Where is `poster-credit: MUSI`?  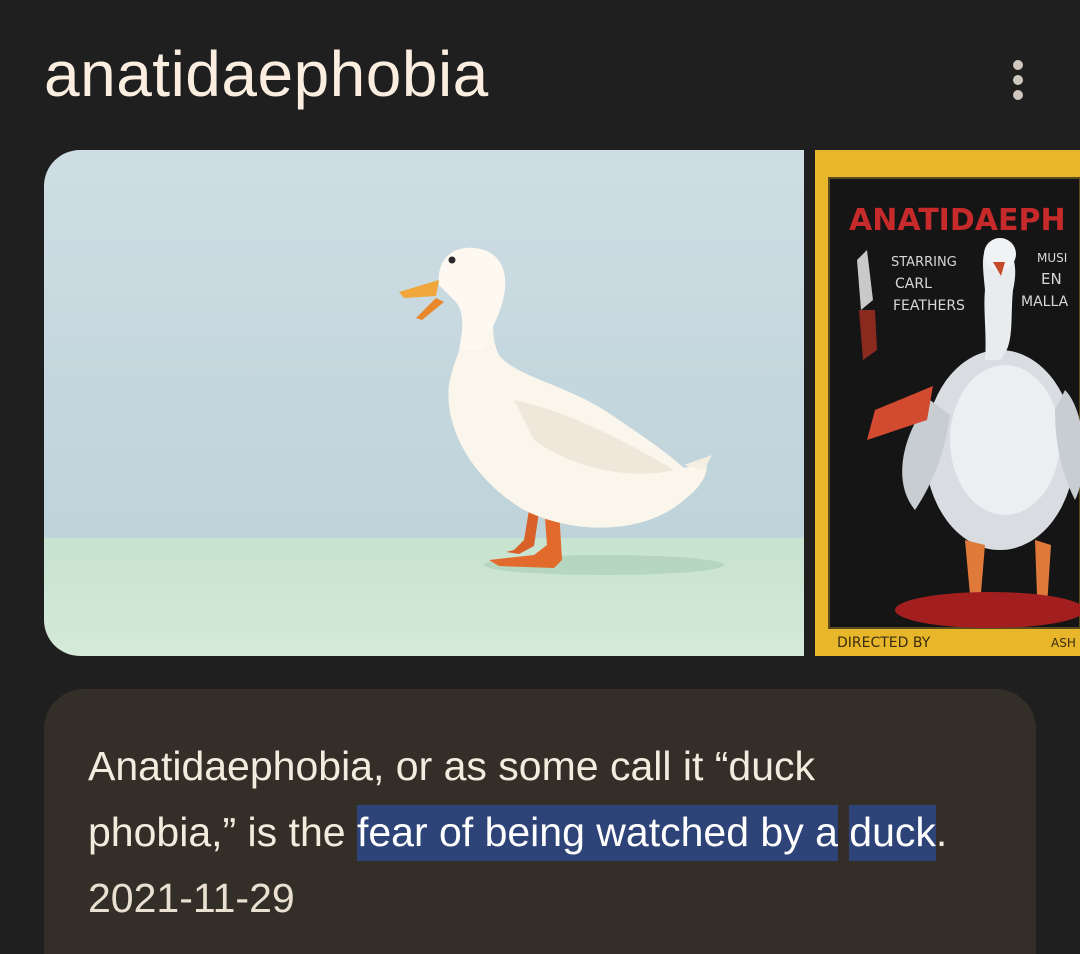
poster-credit: MUSI is located at coordinates (1052, 258).